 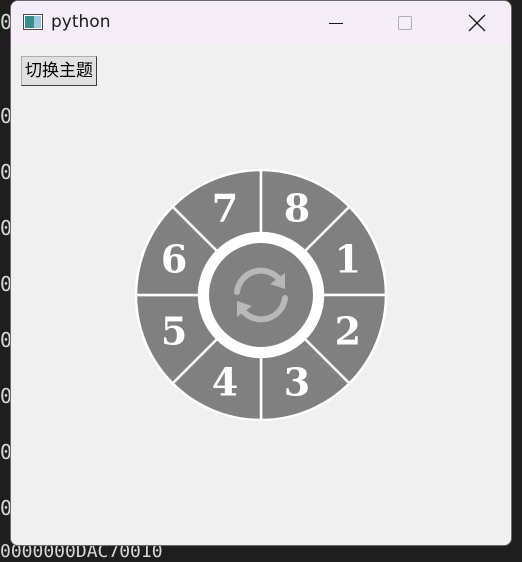 I want to click on dial-segment-label: 3, so click(x=297, y=381).